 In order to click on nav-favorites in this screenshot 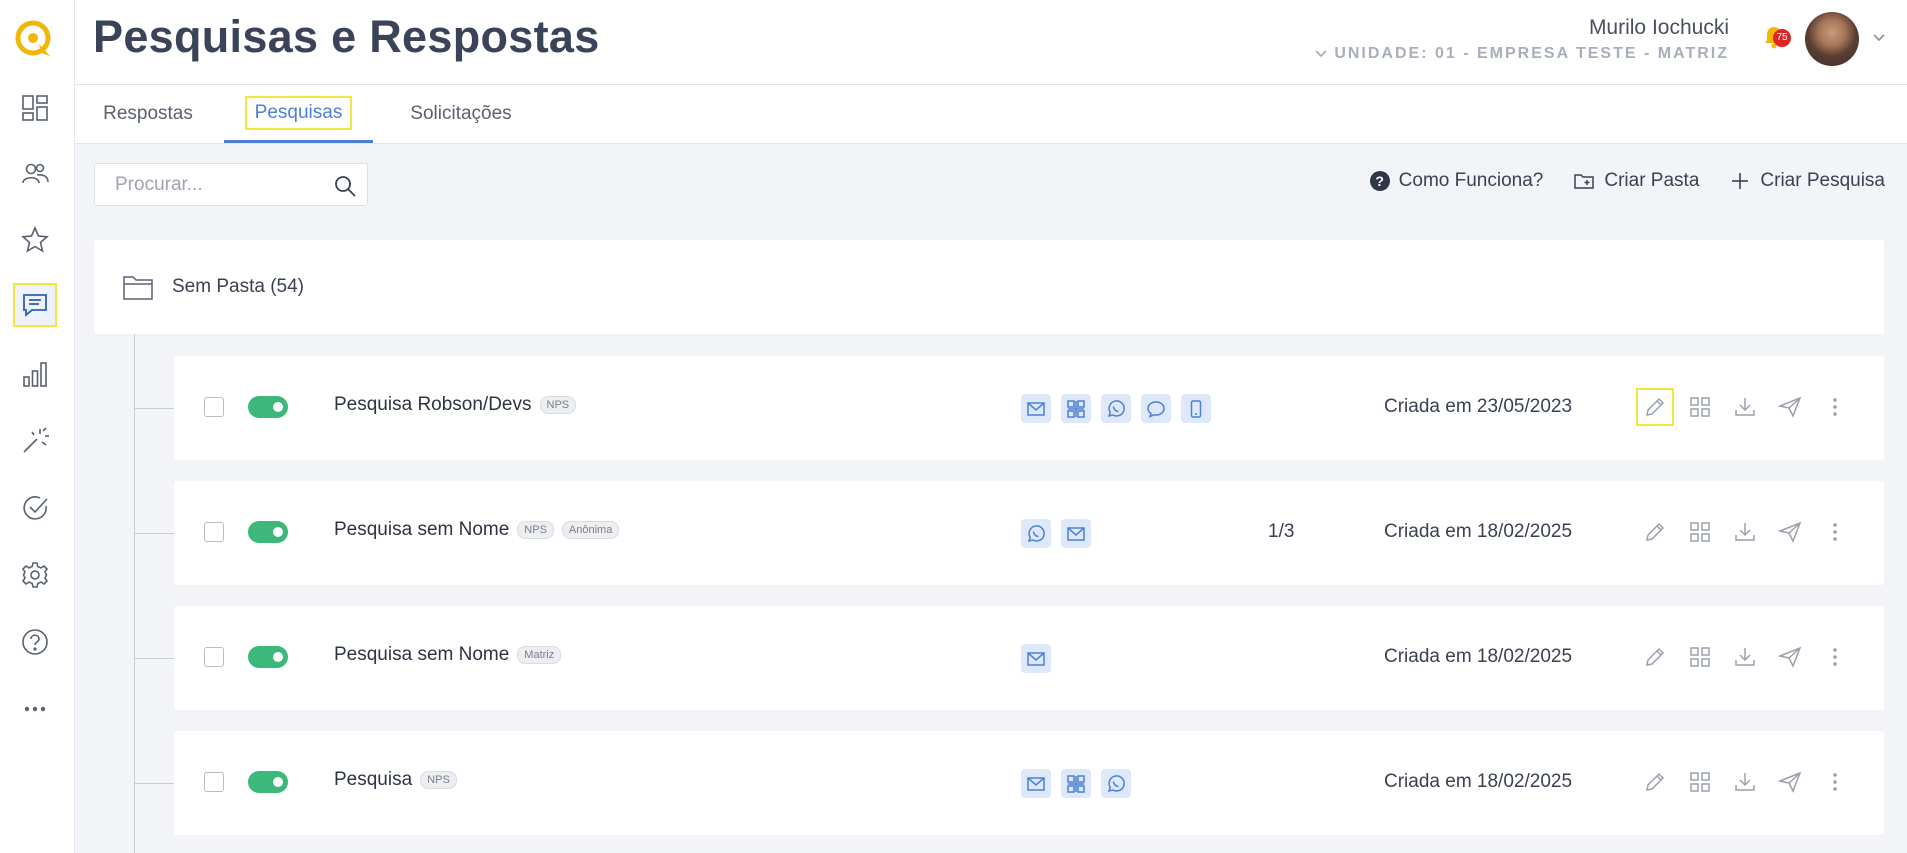, I will do `click(35, 240)`.